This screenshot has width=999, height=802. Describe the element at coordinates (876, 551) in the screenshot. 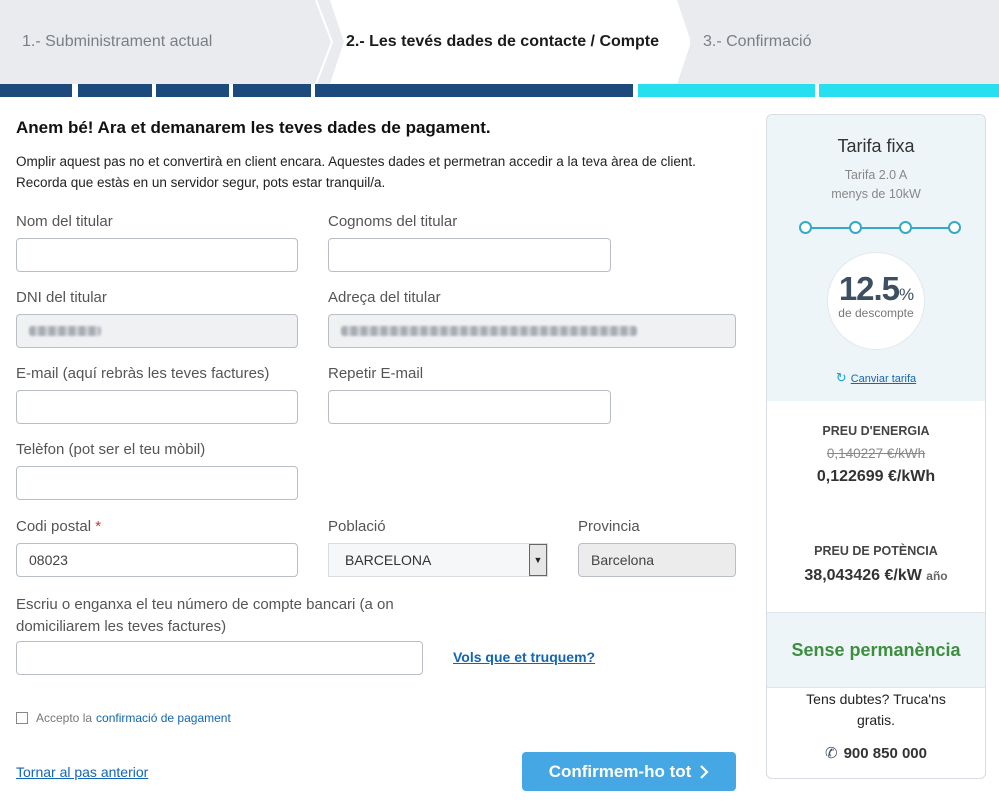

I see `power-price-label: PREU DE POTÈNCIA` at that location.